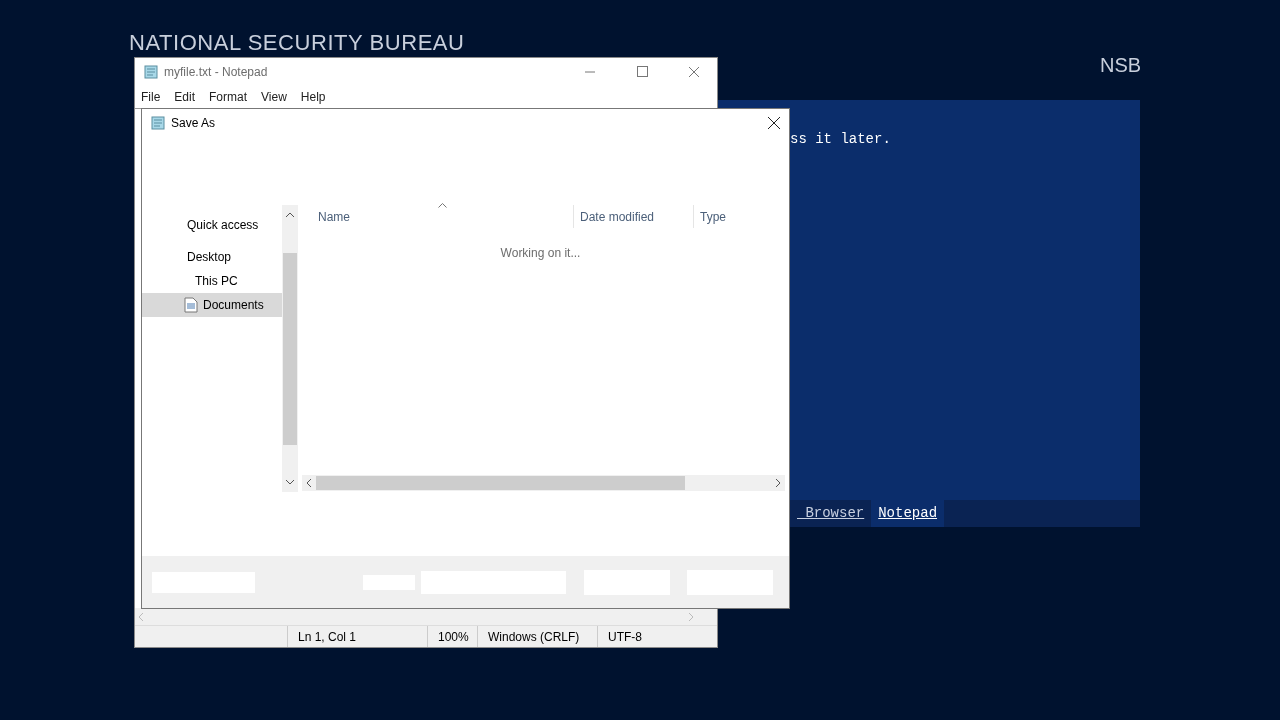 The image size is (1280, 720). Describe the element at coordinates (191, 305) in the screenshot. I see `document-icon` at that location.